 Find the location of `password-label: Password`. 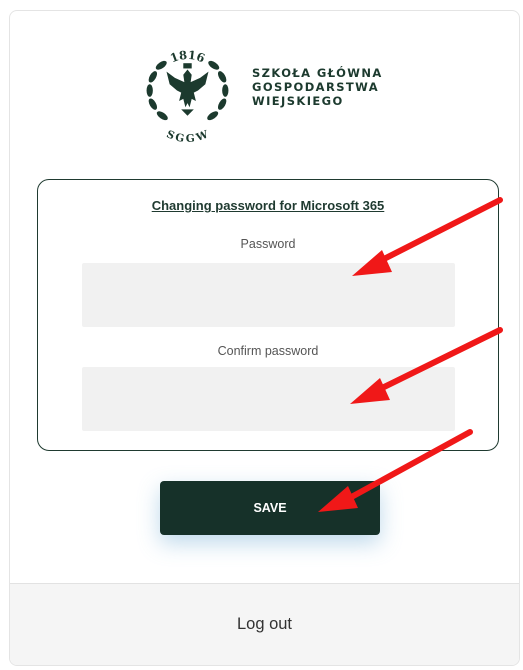

password-label: Password is located at coordinates (268, 244).